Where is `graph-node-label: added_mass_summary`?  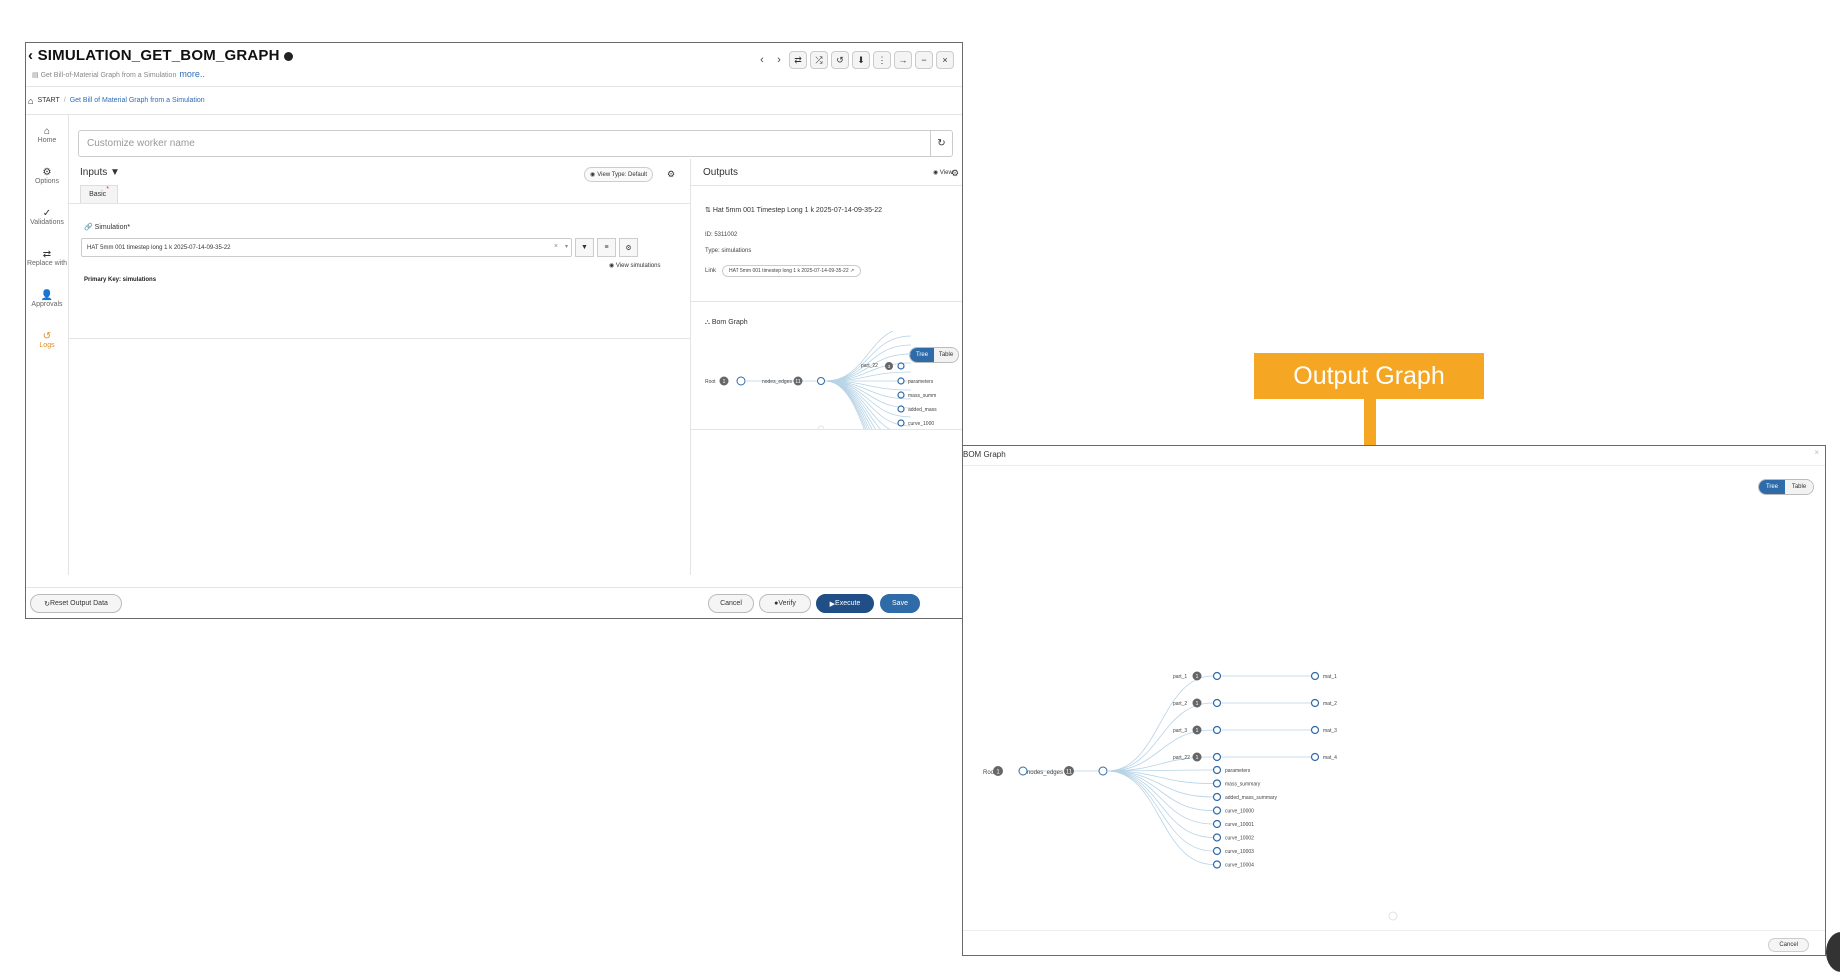 graph-node-label: added_mass_summary is located at coordinates (1251, 798).